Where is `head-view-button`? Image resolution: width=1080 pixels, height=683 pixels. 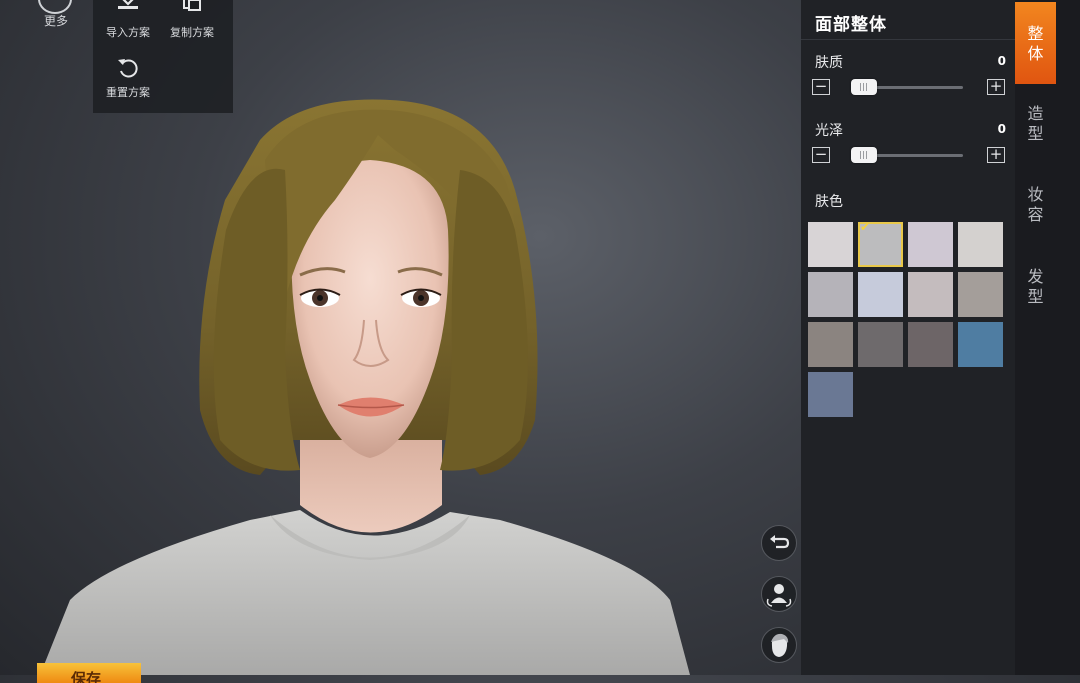
head-view-button is located at coordinates (779, 645).